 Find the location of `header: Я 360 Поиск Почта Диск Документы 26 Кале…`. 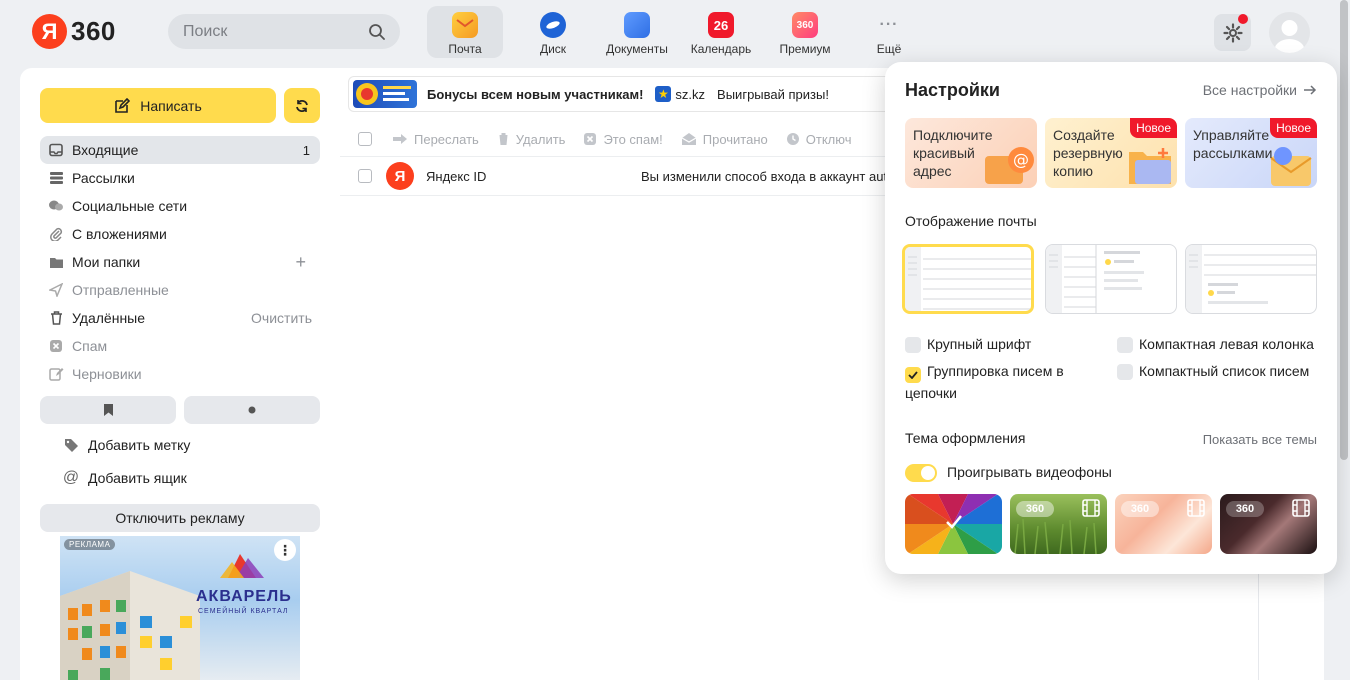

header: Я 360 Поиск Почта Диск Документы 26 Кале… is located at coordinates (675, 32).